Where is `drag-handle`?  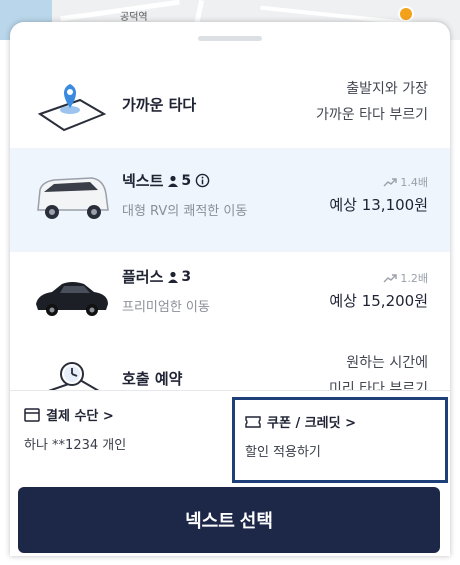 drag-handle is located at coordinates (230, 38).